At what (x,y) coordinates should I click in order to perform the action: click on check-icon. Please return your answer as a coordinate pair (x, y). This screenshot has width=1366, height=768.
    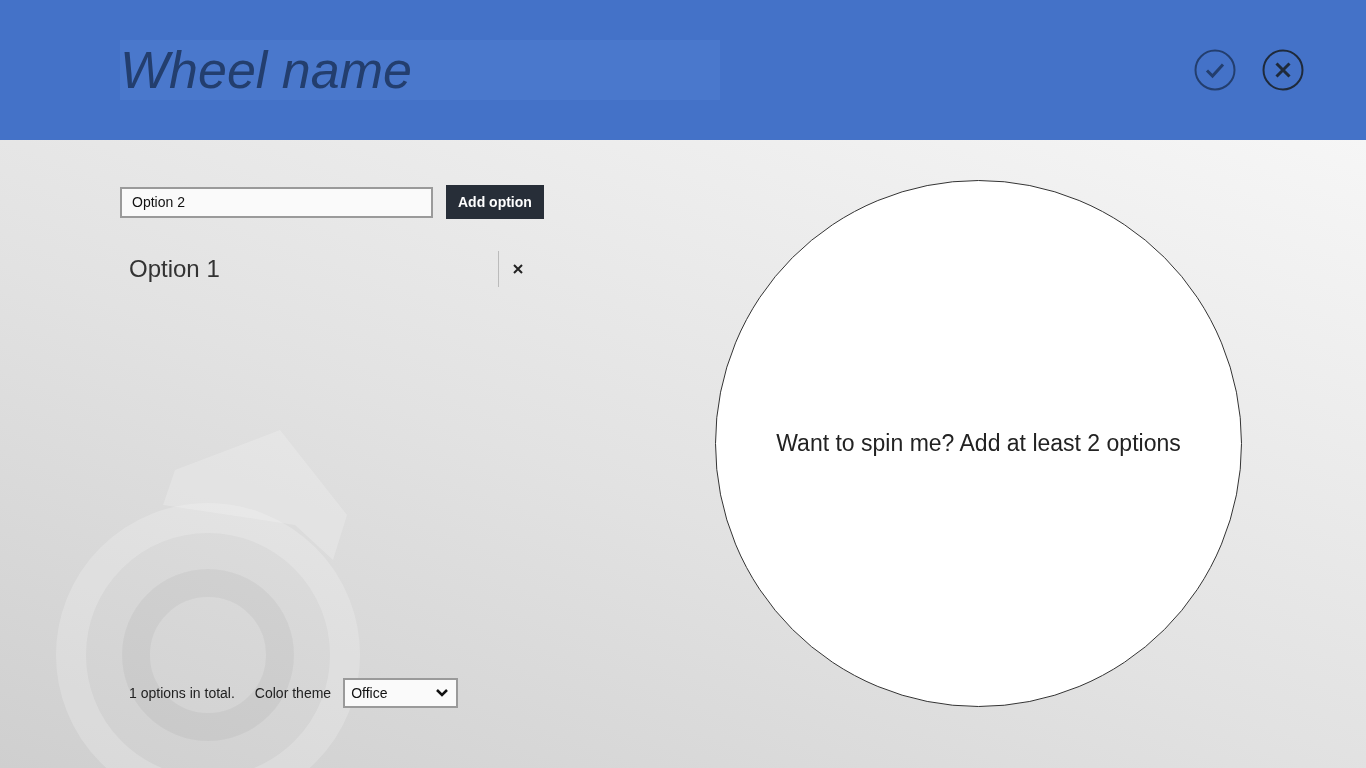
    Looking at the image, I should click on (1215, 70).